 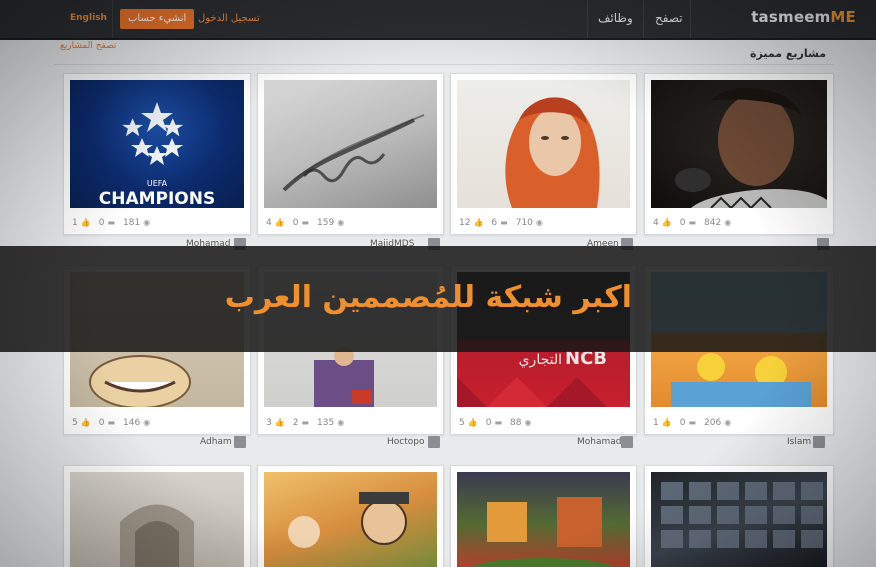 I want to click on project-stats: 1 👍 0 ▬ 181 ◉, so click(x=115, y=223).